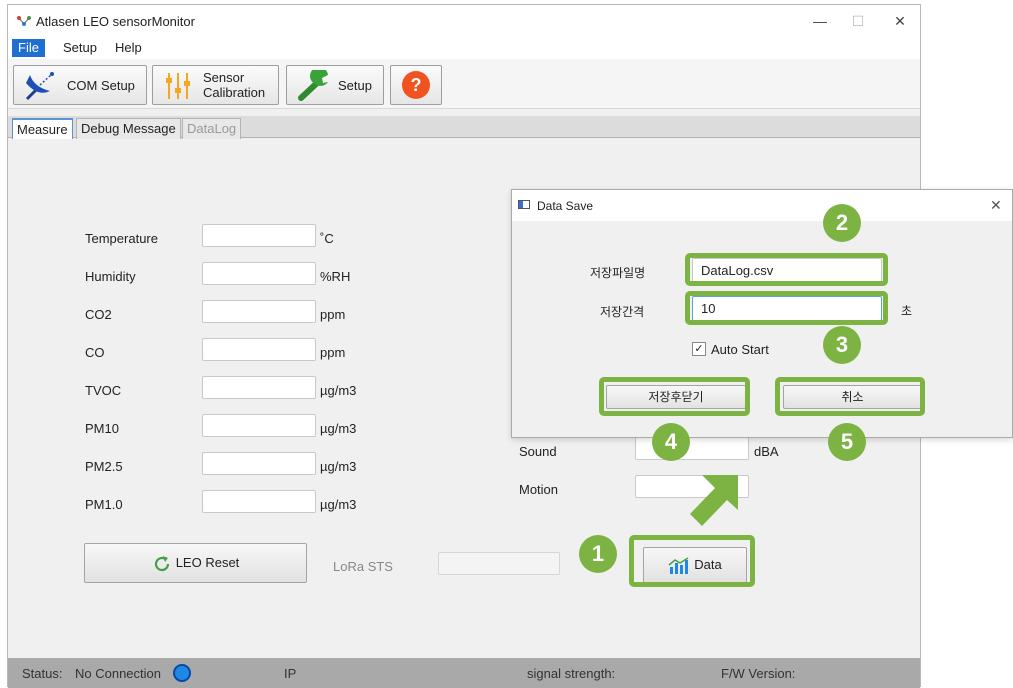  I want to click on callout-badge-1: 1, so click(598, 554).